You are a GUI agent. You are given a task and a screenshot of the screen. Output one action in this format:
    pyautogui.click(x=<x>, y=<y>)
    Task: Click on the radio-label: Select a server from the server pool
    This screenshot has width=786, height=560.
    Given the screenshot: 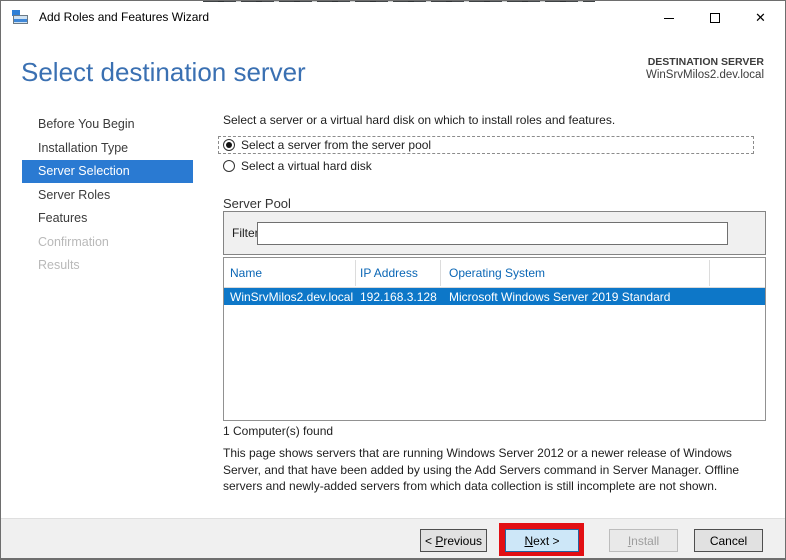 What is the action you would take?
    pyautogui.click(x=336, y=145)
    